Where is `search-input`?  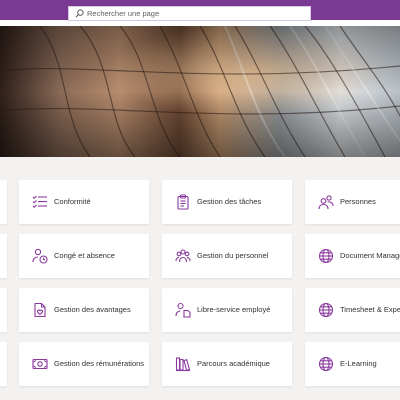
search-input is located at coordinates (185, 13).